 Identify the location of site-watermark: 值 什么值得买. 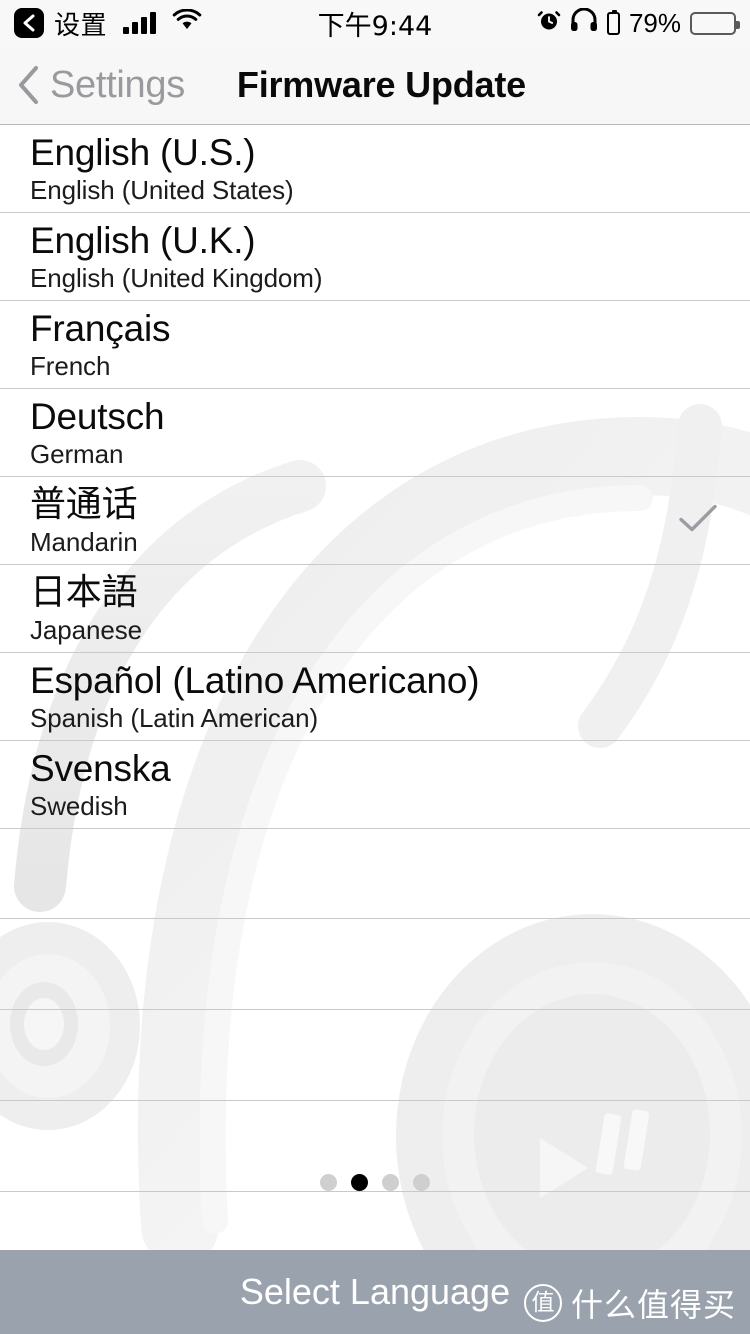
(629, 1303).